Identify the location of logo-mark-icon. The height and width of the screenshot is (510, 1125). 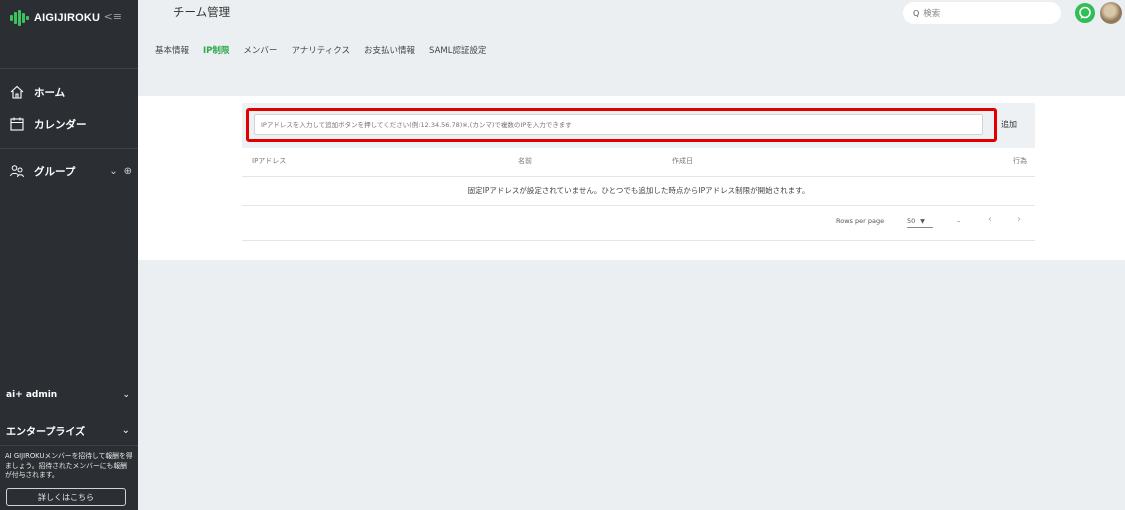
(20, 18).